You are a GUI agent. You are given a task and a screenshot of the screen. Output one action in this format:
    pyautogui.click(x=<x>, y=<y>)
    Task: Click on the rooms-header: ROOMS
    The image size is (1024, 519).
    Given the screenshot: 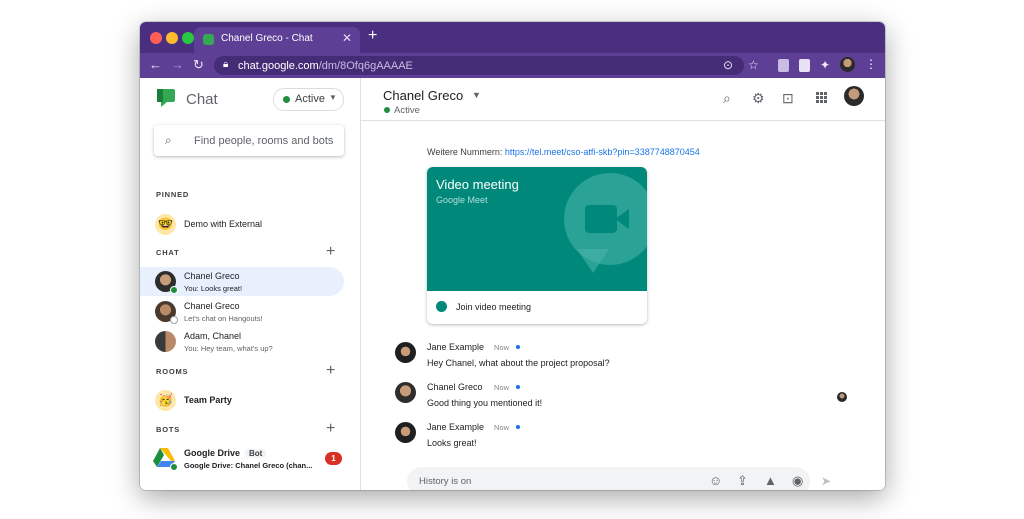 What is the action you would take?
    pyautogui.click(x=172, y=371)
    